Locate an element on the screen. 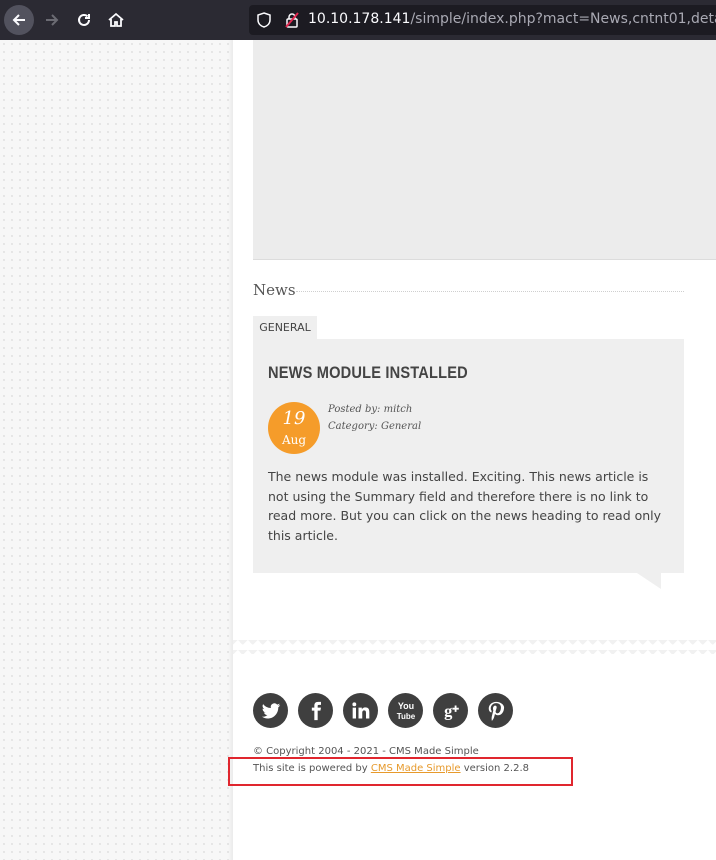  article-category: Category: General is located at coordinates (375, 426).